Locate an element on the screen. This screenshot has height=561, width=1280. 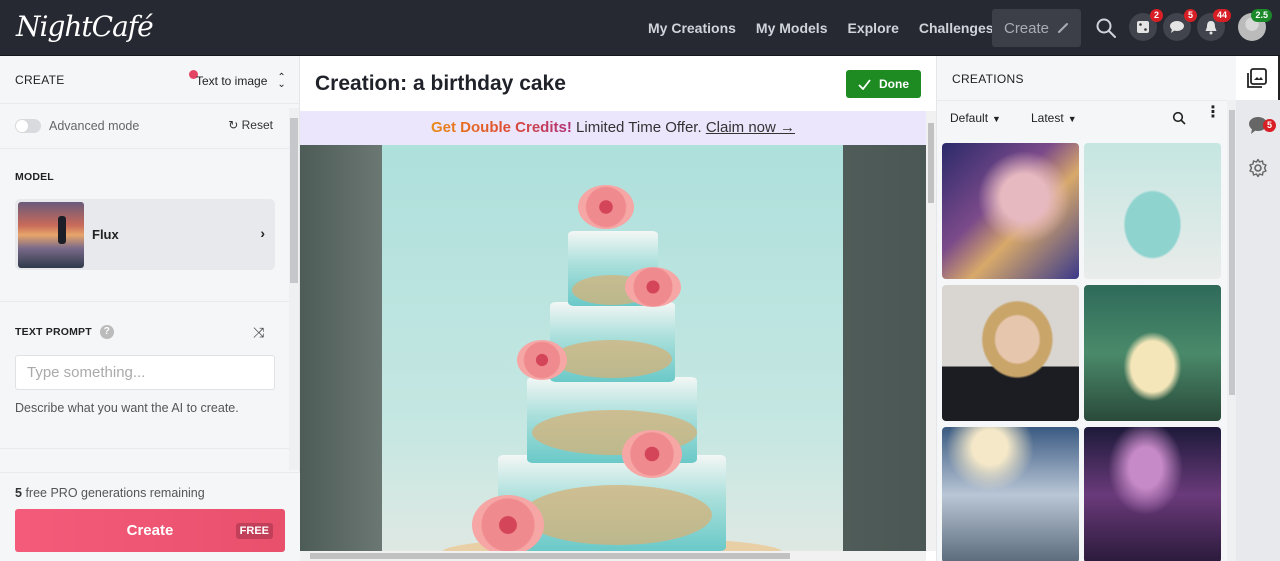
text-prompt-section-label: TEXT PROMPT? is located at coordinates (64, 332).